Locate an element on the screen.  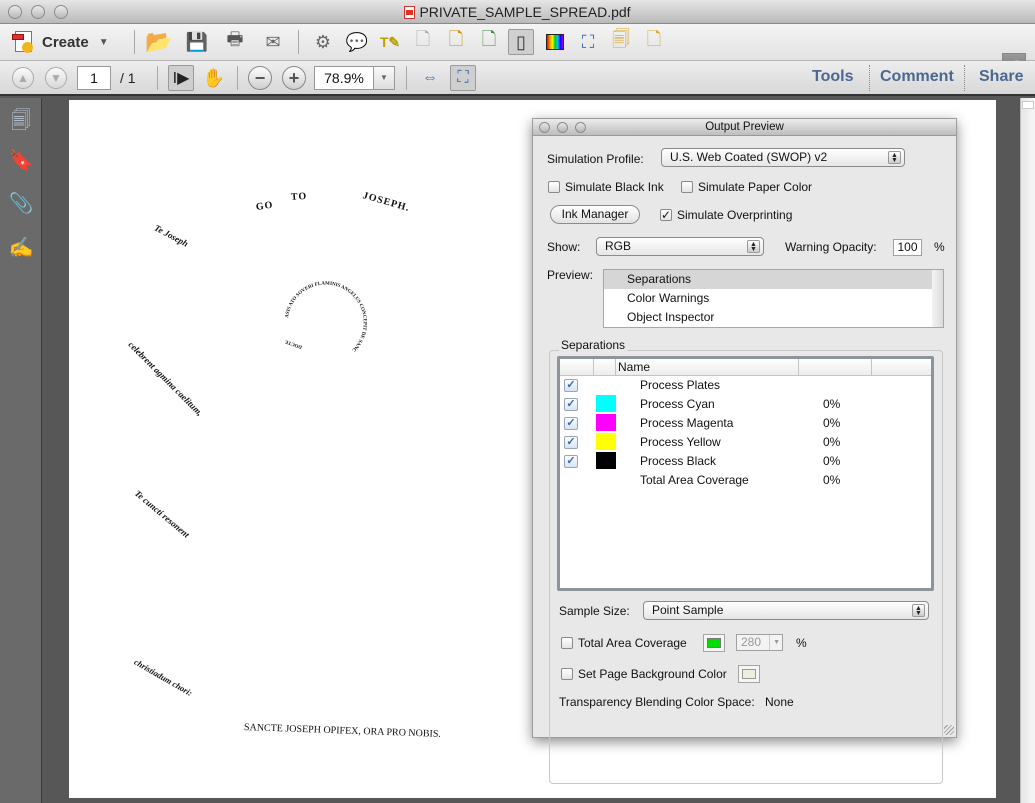
dialog-minimize-button is located at coordinates (562, 127).